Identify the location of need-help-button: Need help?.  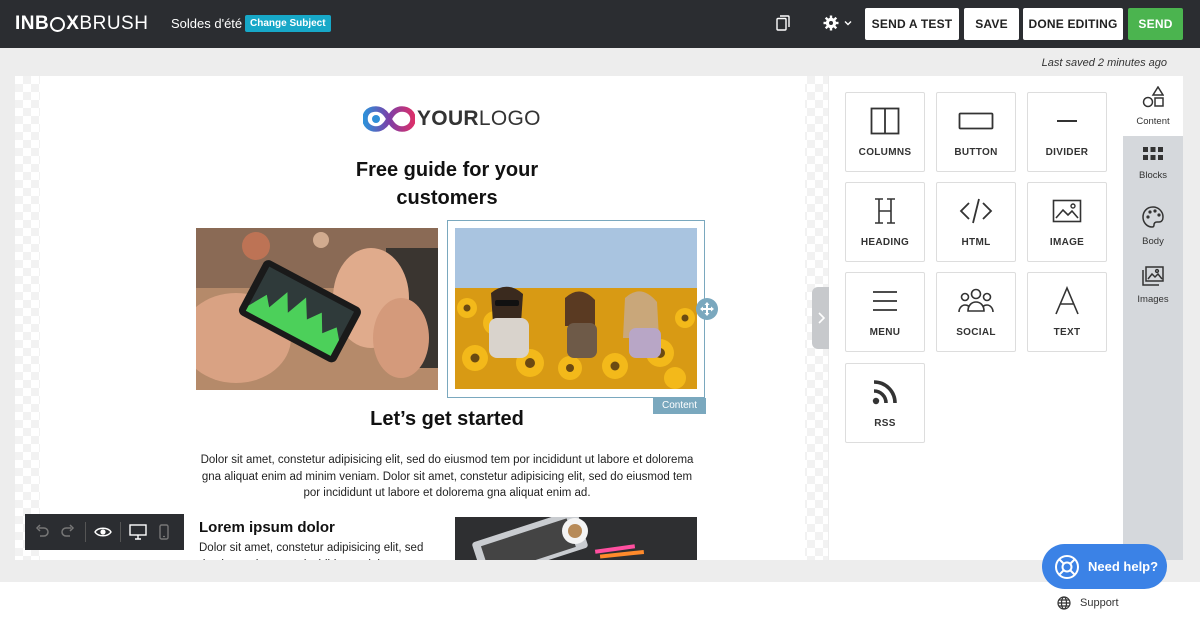
(1104, 566).